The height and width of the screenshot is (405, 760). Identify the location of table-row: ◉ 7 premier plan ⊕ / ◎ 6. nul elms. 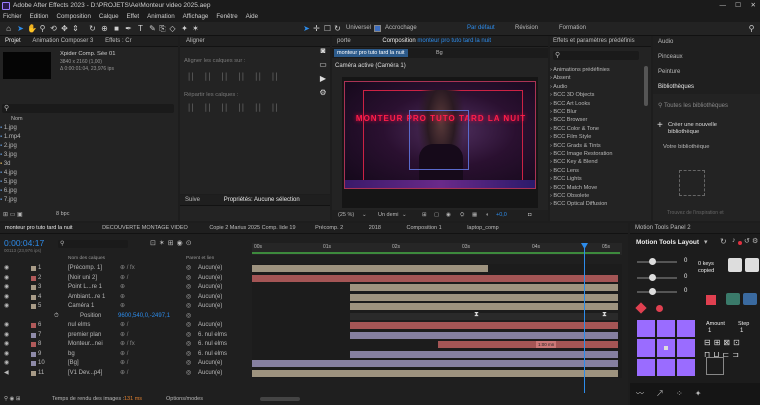
(126, 335).